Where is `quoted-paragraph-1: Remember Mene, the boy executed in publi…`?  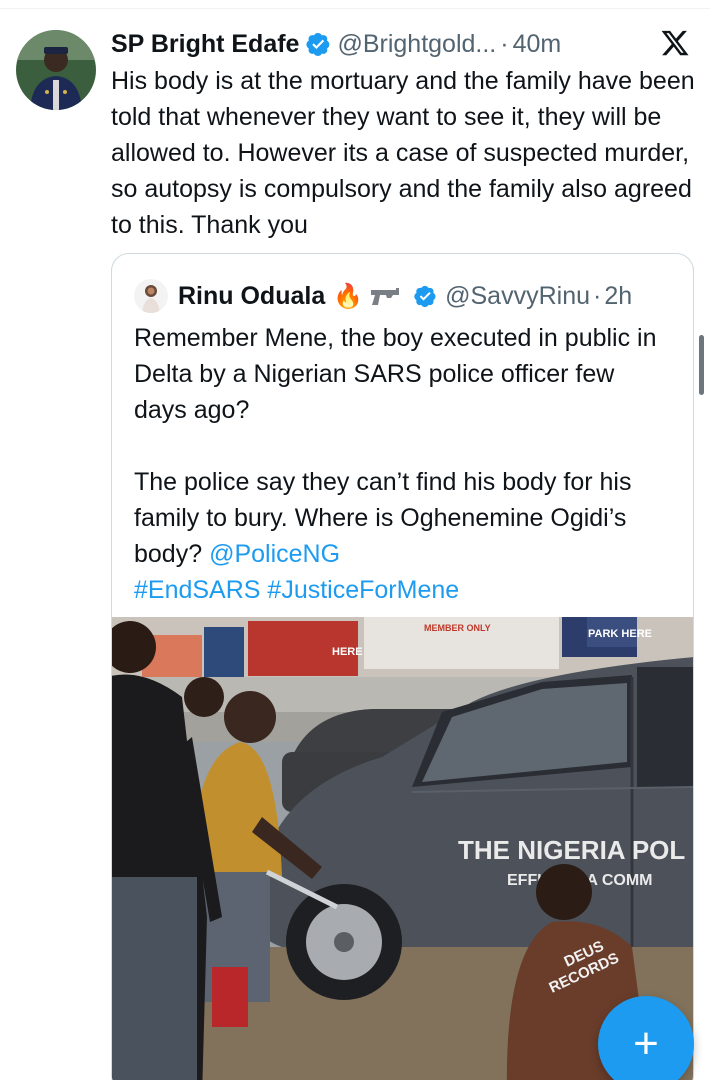 quoted-paragraph-1: Remember Mene, the boy executed in publi… is located at coordinates (395, 374).